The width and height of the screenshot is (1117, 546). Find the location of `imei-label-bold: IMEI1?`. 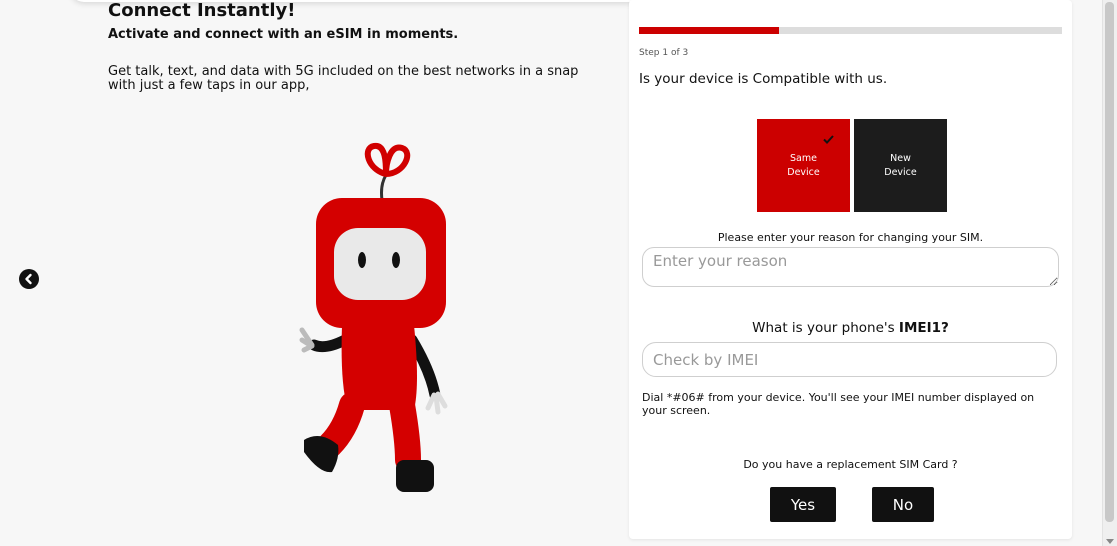

imei-label-bold: IMEI1? is located at coordinates (923, 328).